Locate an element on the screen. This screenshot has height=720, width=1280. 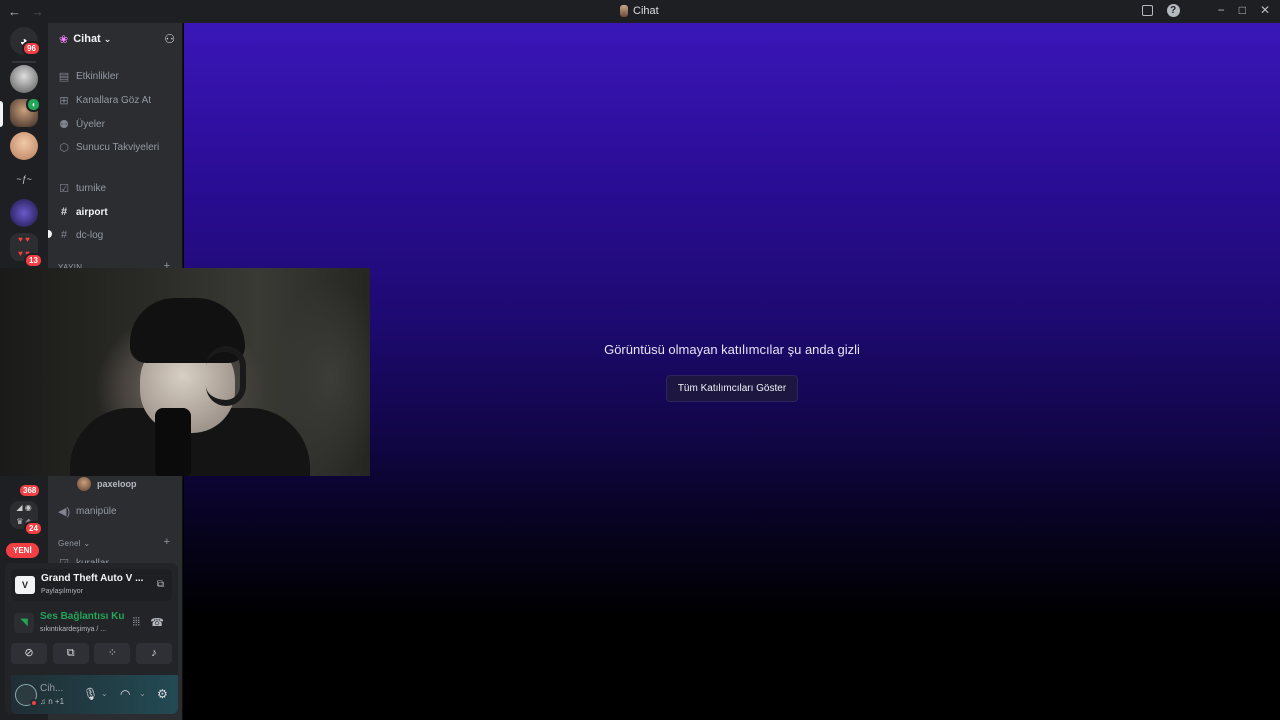
window-title-text: Cihat is located at coordinates (646, 11).